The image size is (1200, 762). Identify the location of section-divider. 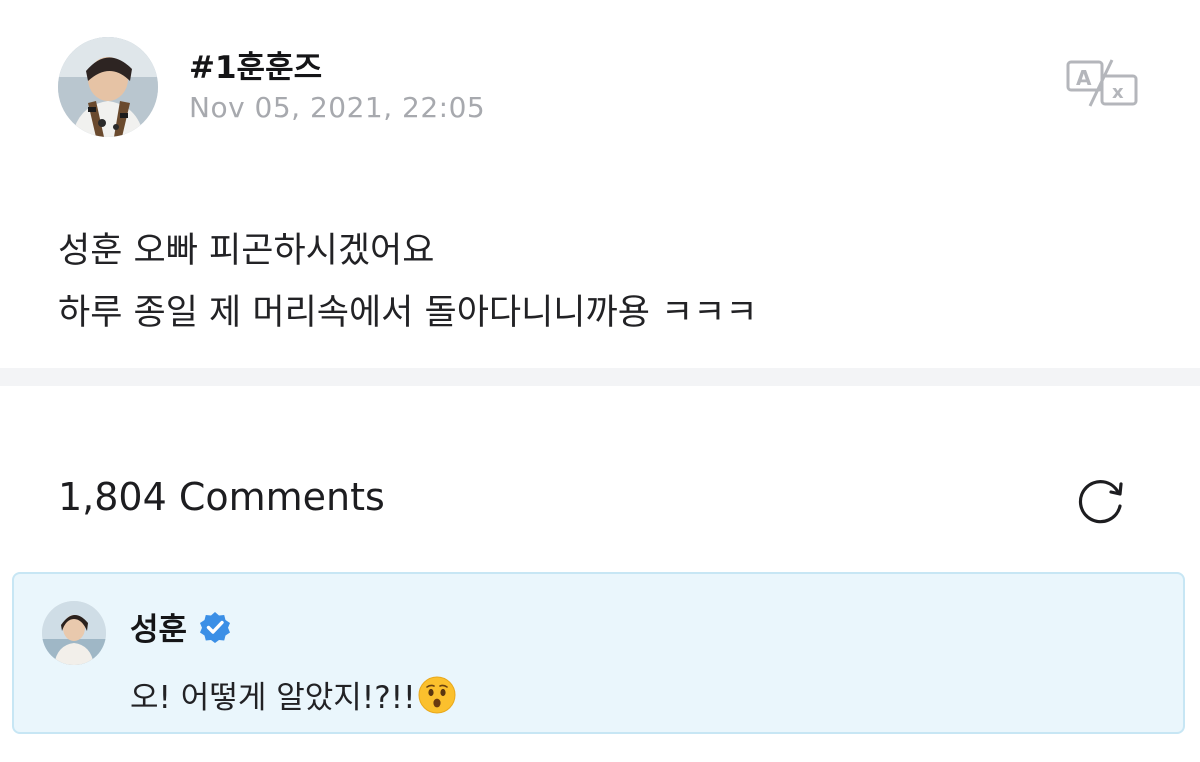
(600, 377).